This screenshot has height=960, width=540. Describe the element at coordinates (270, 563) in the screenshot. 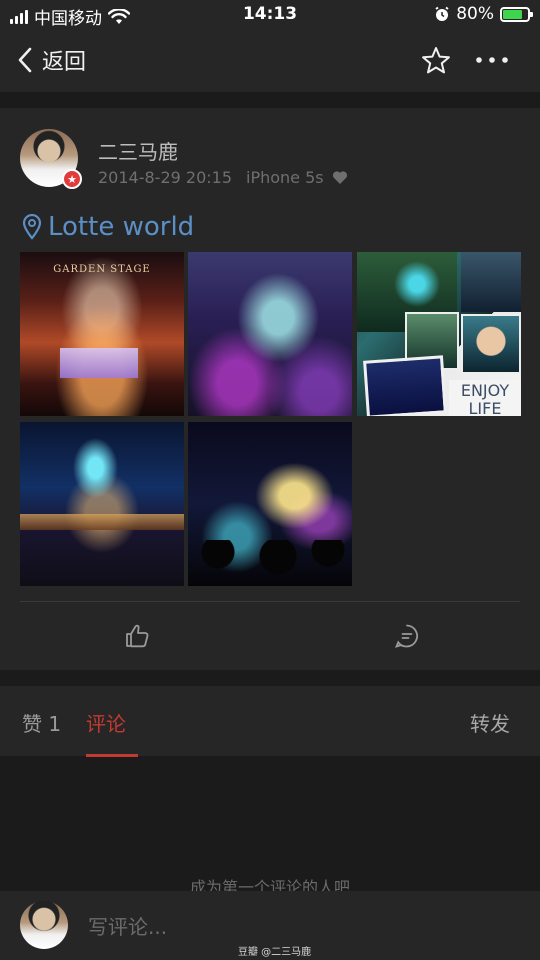

I see `crowd-silhouette` at that location.